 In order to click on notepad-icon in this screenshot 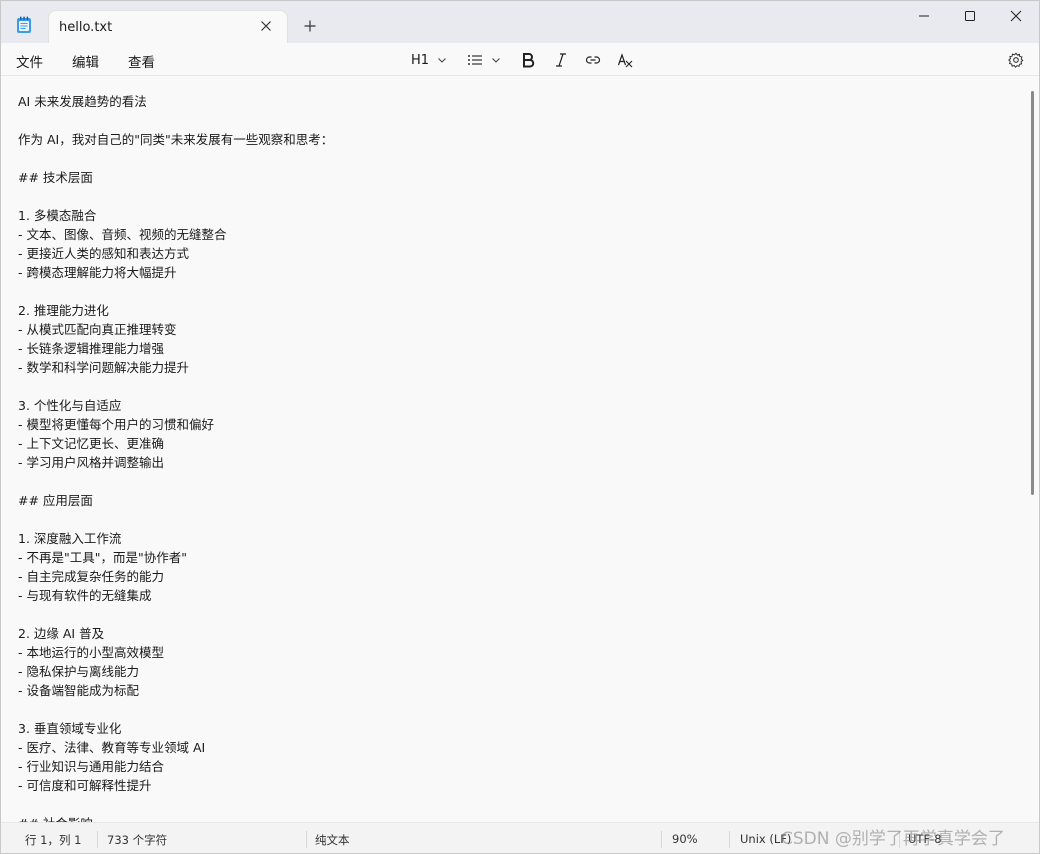, I will do `click(24, 24)`.